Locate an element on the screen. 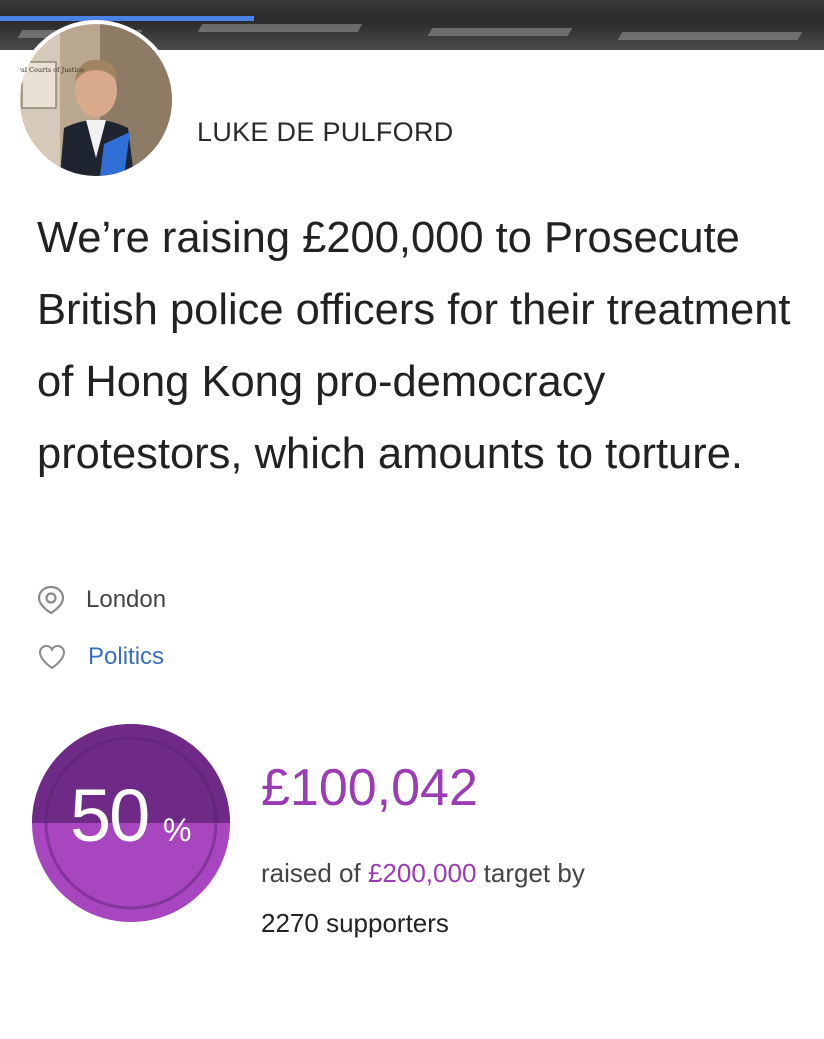 This screenshot has width=824, height=1039. location-row: London is located at coordinates (101, 600).